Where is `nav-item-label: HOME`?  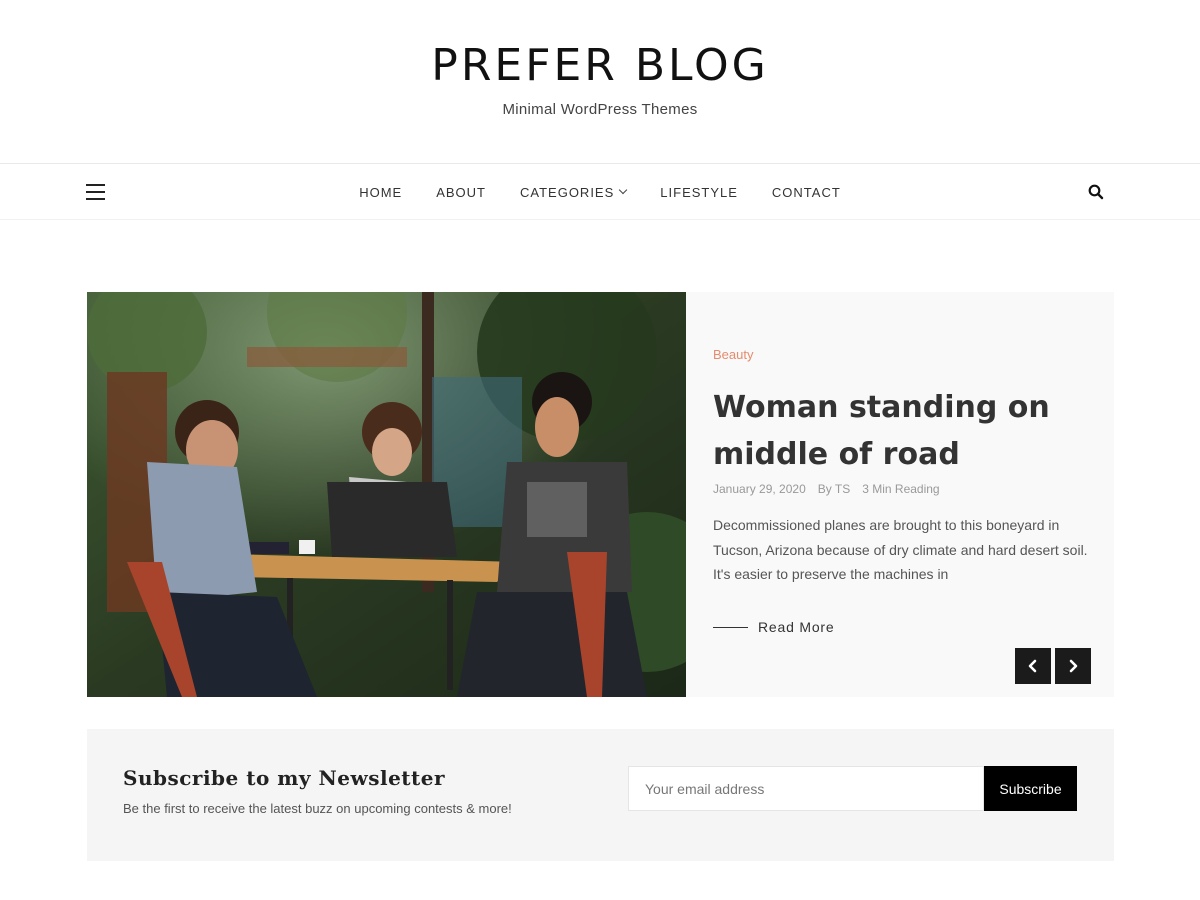 nav-item-label: HOME is located at coordinates (381, 192).